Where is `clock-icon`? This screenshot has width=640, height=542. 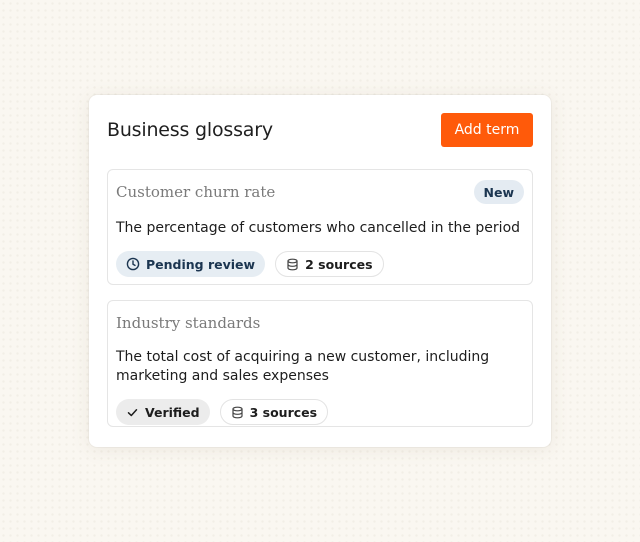
clock-icon is located at coordinates (133, 264).